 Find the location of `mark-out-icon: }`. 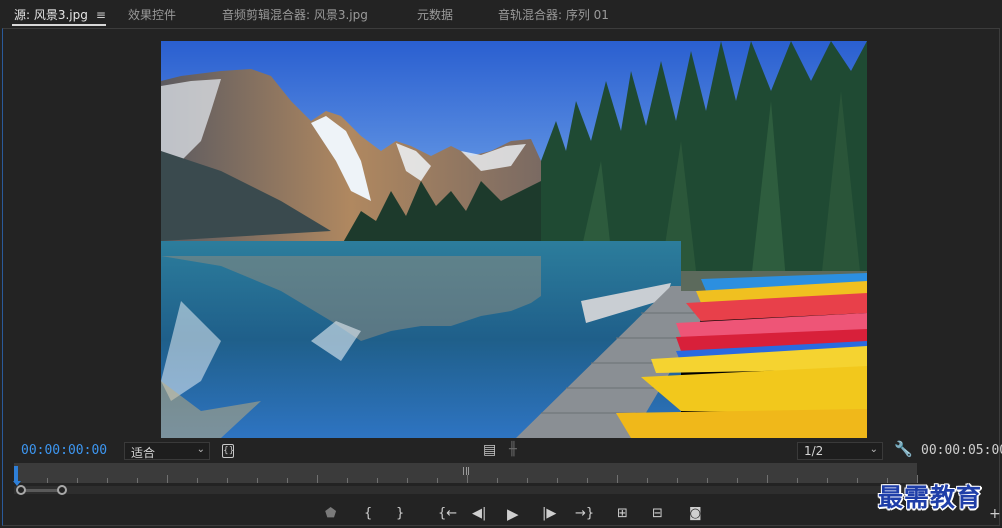

mark-out-icon: } is located at coordinates (400, 513).